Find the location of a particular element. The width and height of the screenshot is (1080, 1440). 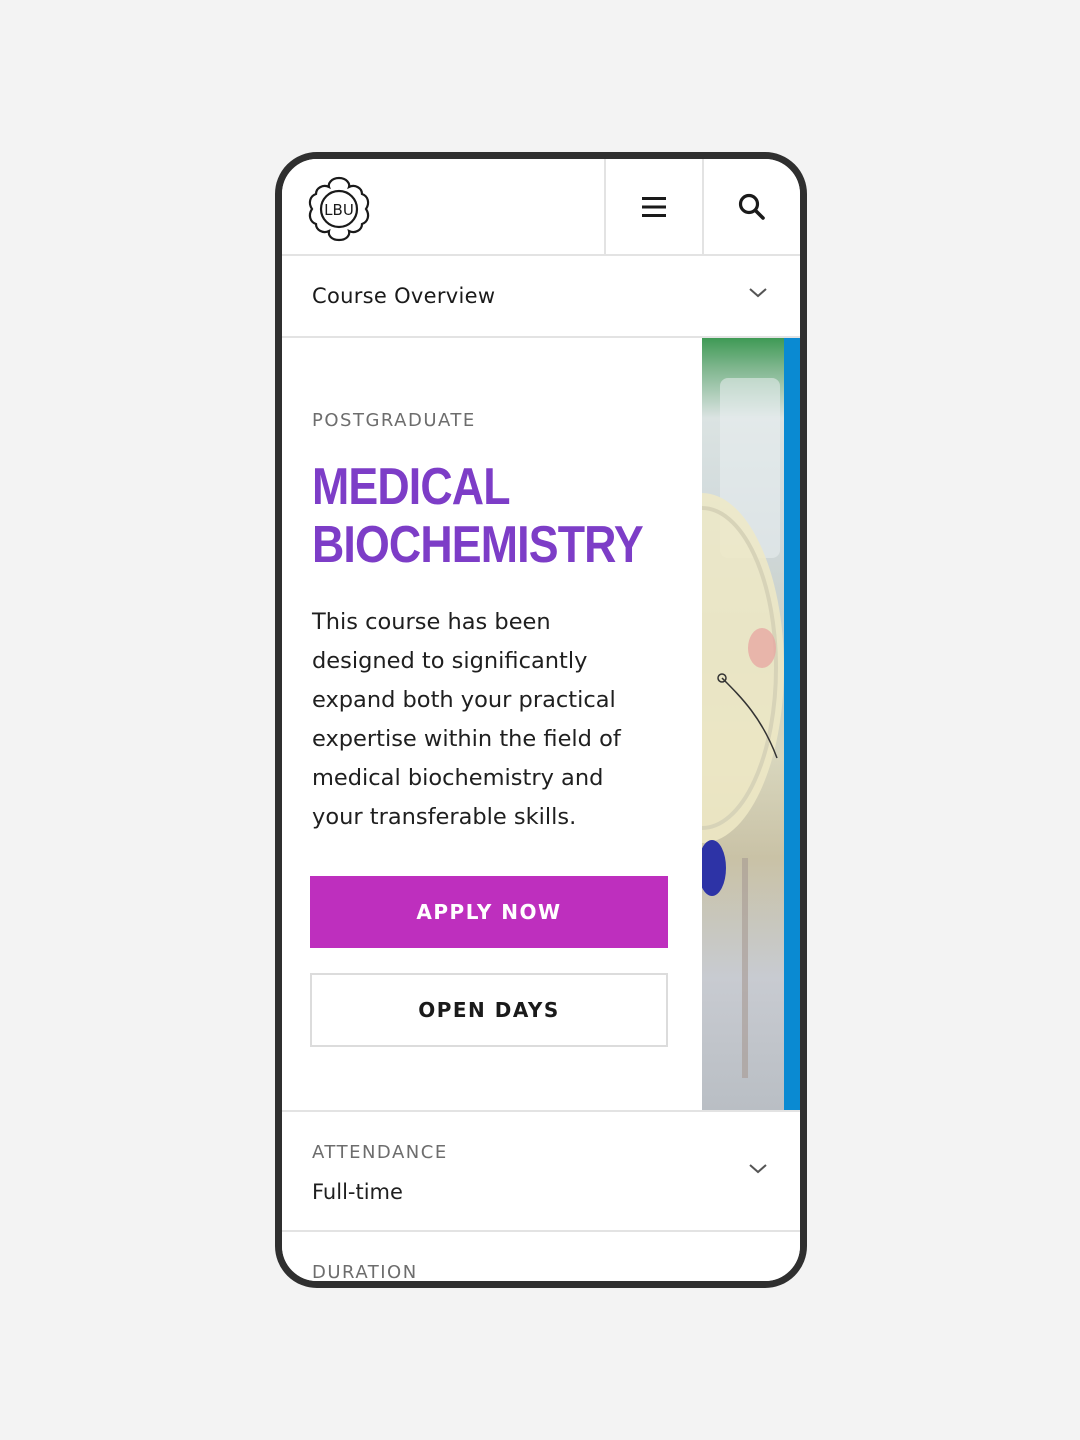

search-button is located at coordinates (751, 206).